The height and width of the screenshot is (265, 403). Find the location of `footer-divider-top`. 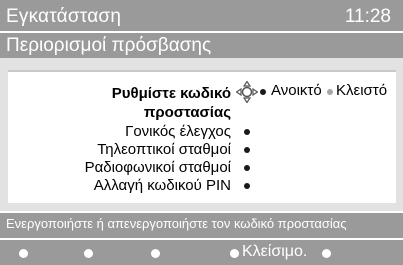

footer-divider-top is located at coordinates (201, 212).